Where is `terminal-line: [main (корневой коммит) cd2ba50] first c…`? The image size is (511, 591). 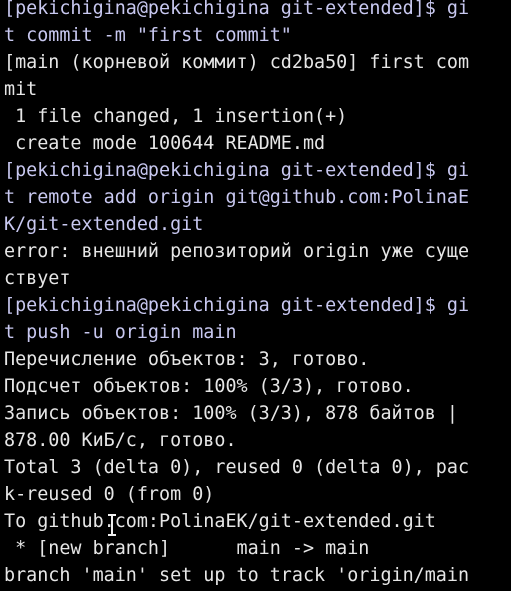
terminal-line: [main (корневой коммит) cd2ba50] first c… is located at coordinates (237, 62).